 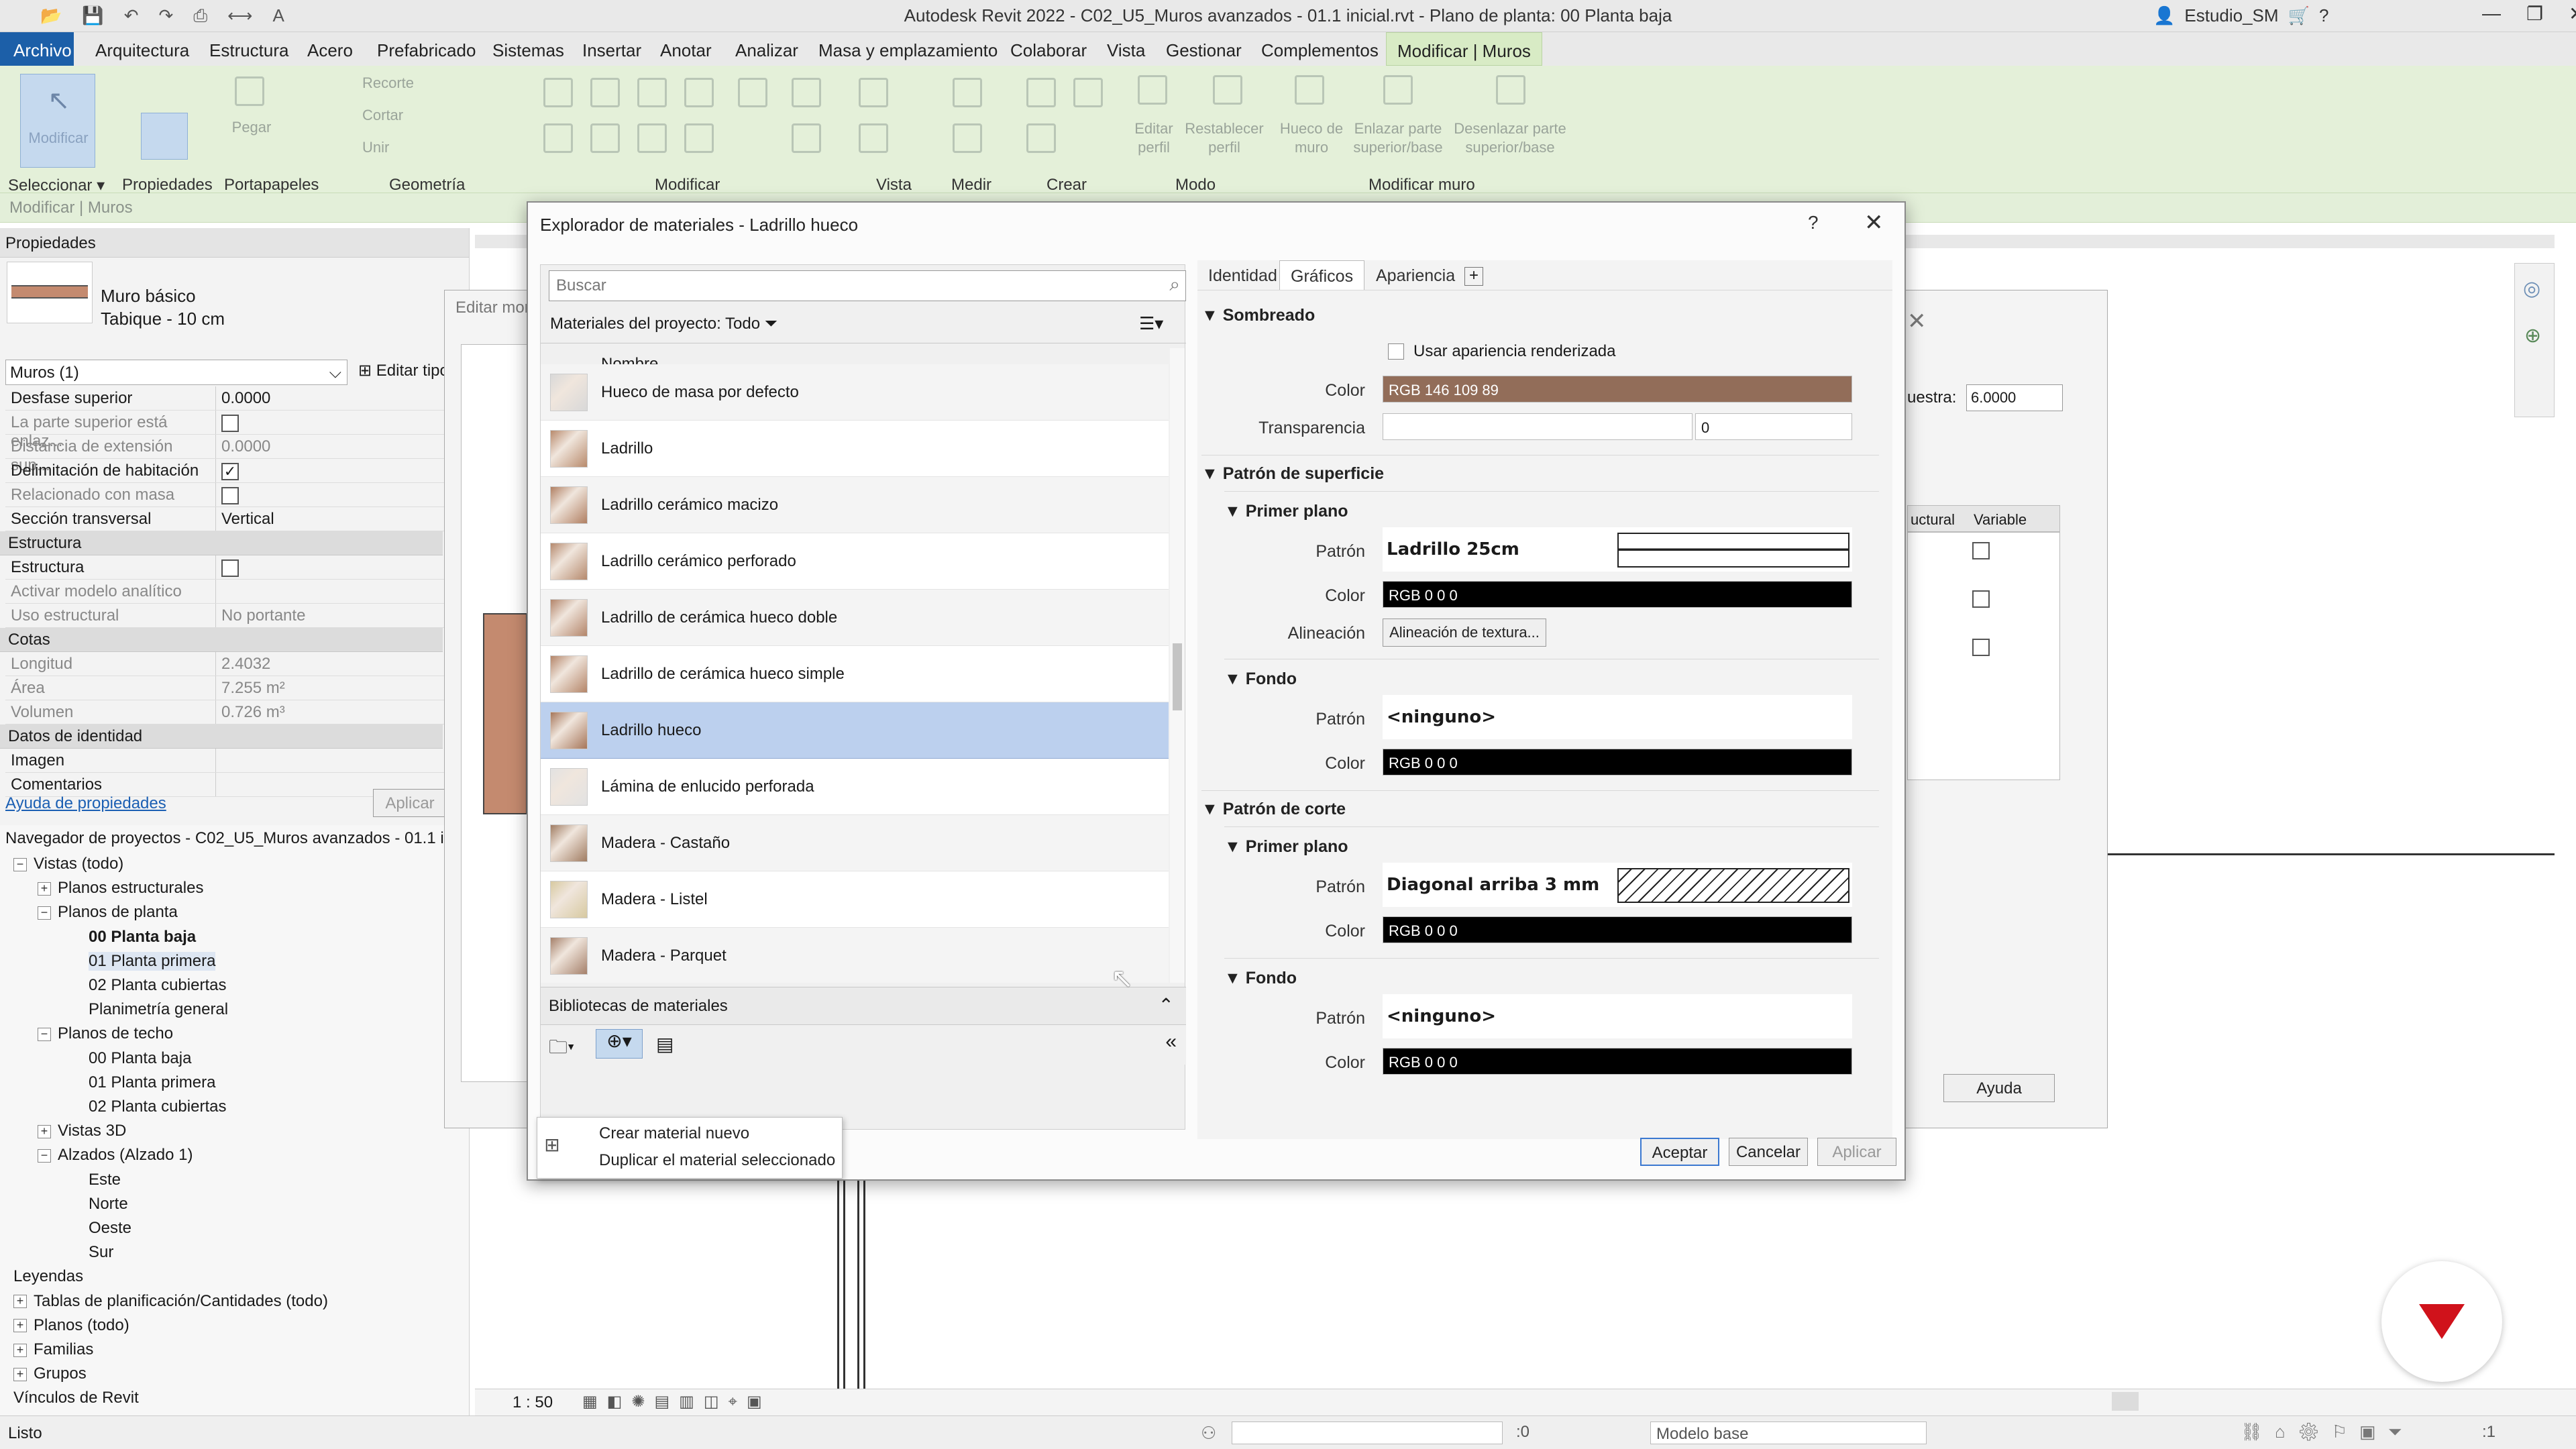 What do you see at coordinates (57, 121) in the screenshot?
I see `modify-button: ↖ Modificar` at bounding box center [57, 121].